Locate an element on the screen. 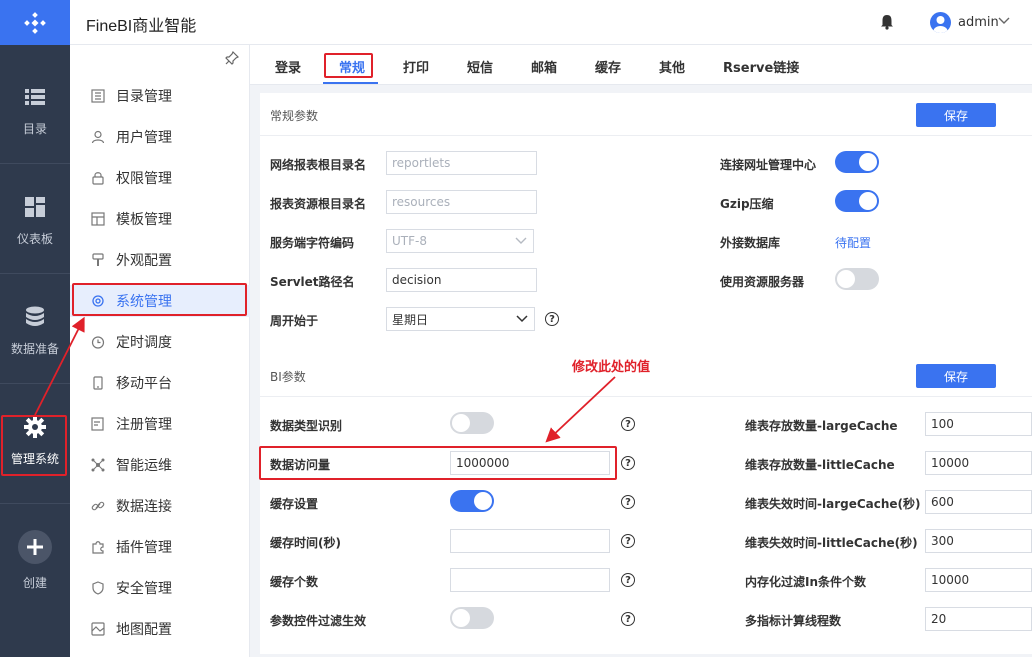 The width and height of the screenshot is (1032, 657). list-icon is located at coordinates (35, 96).